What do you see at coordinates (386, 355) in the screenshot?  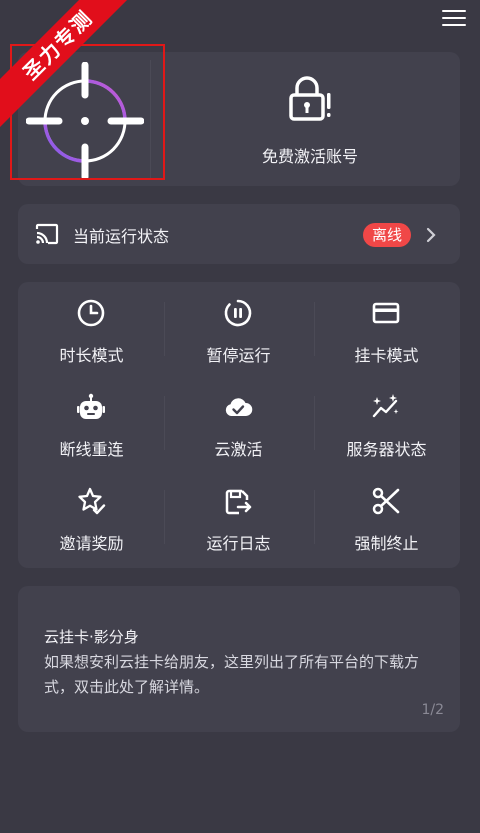 I see `grid-item-label: 挂卡模式` at bounding box center [386, 355].